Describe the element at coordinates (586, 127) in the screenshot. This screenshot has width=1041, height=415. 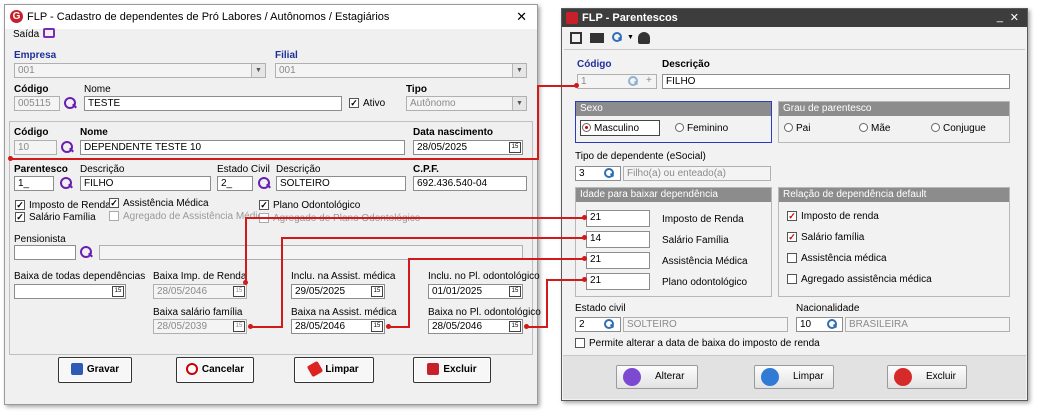
I see `masculino-radio` at that location.